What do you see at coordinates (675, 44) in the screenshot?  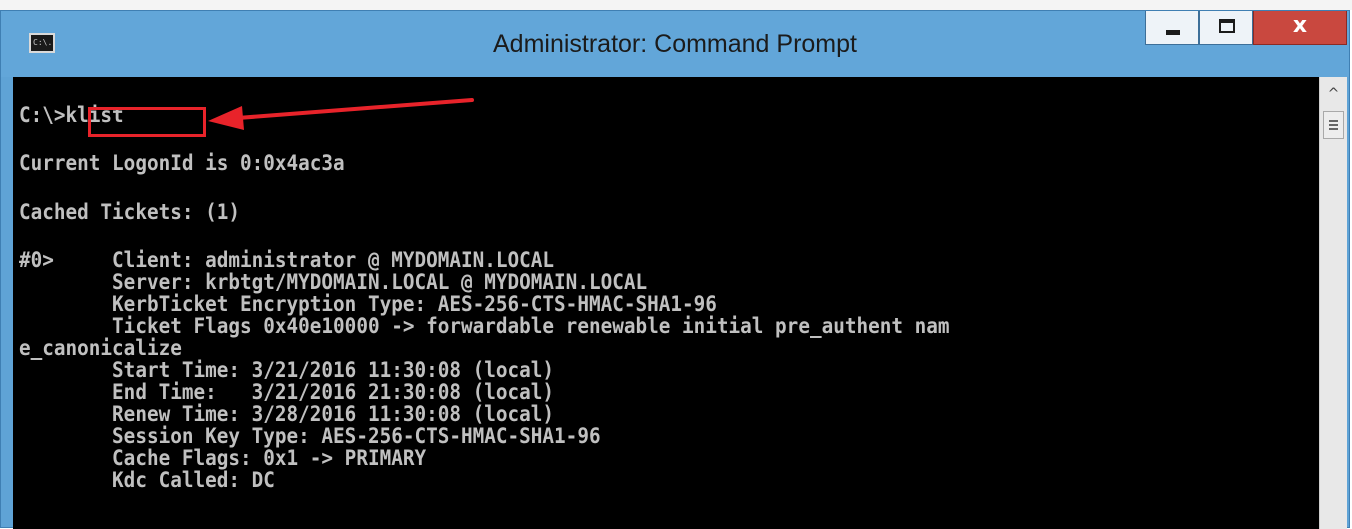 I see `title-bar: C:\. Administrator: Command Prompt x` at bounding box center [675, 44].